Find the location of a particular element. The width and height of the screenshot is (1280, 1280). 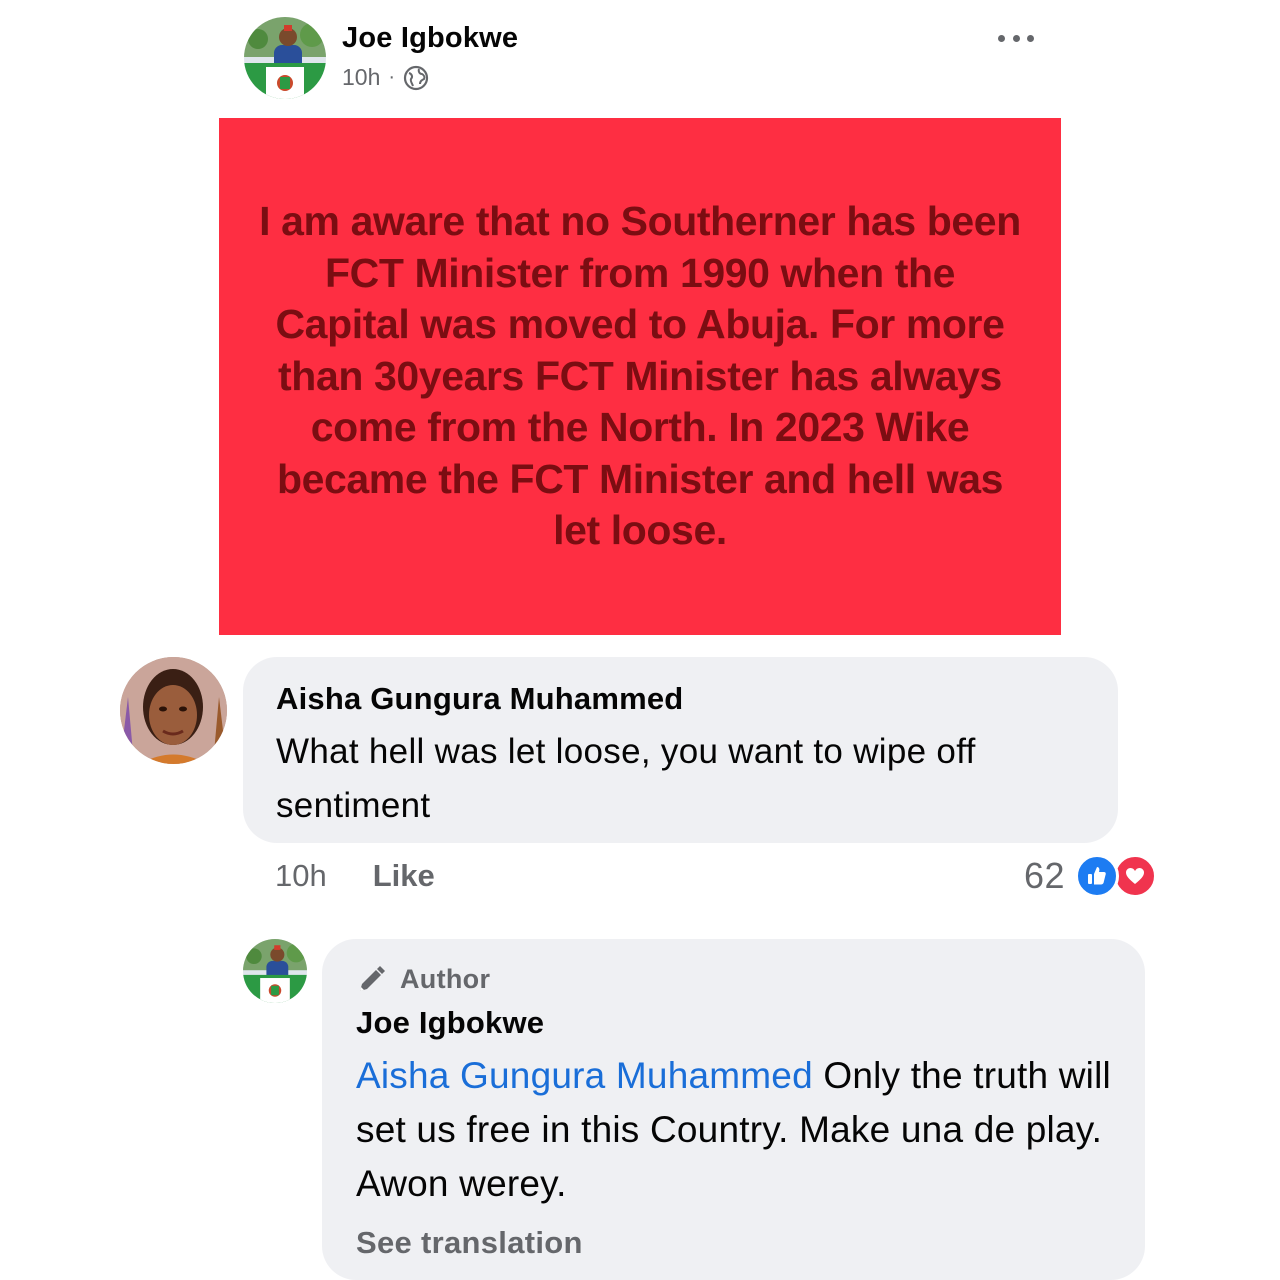

reply-author-avatar is located at coordinates (275, 971).